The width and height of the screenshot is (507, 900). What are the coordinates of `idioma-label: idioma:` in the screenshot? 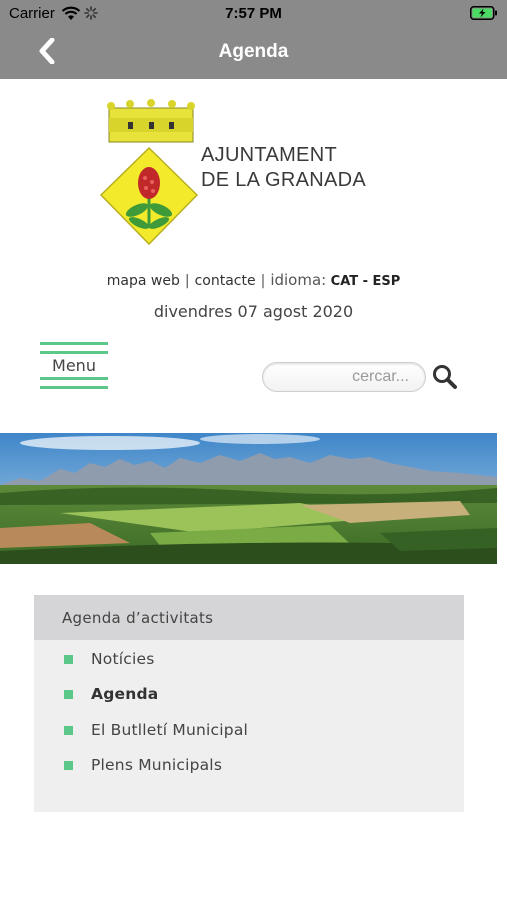 It's located at (298, 280).